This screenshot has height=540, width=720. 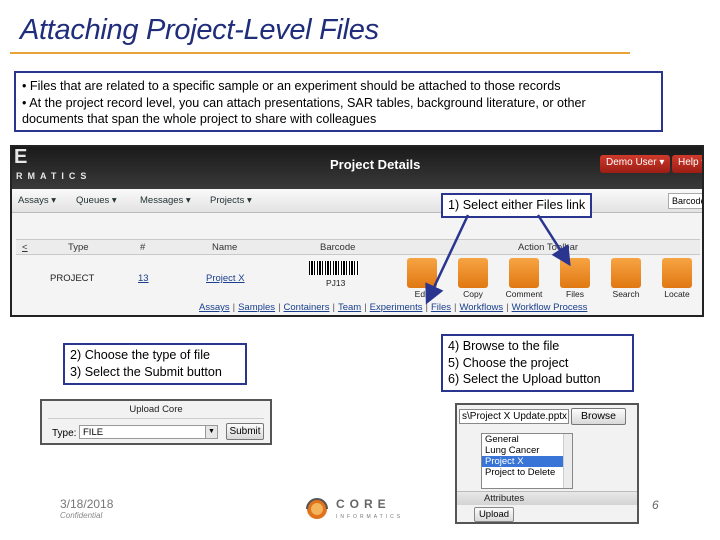 What do you see at coordinates (598, 416) in the screenshot?
I see `browse-button: Browse` at bounding box center [598, 416].